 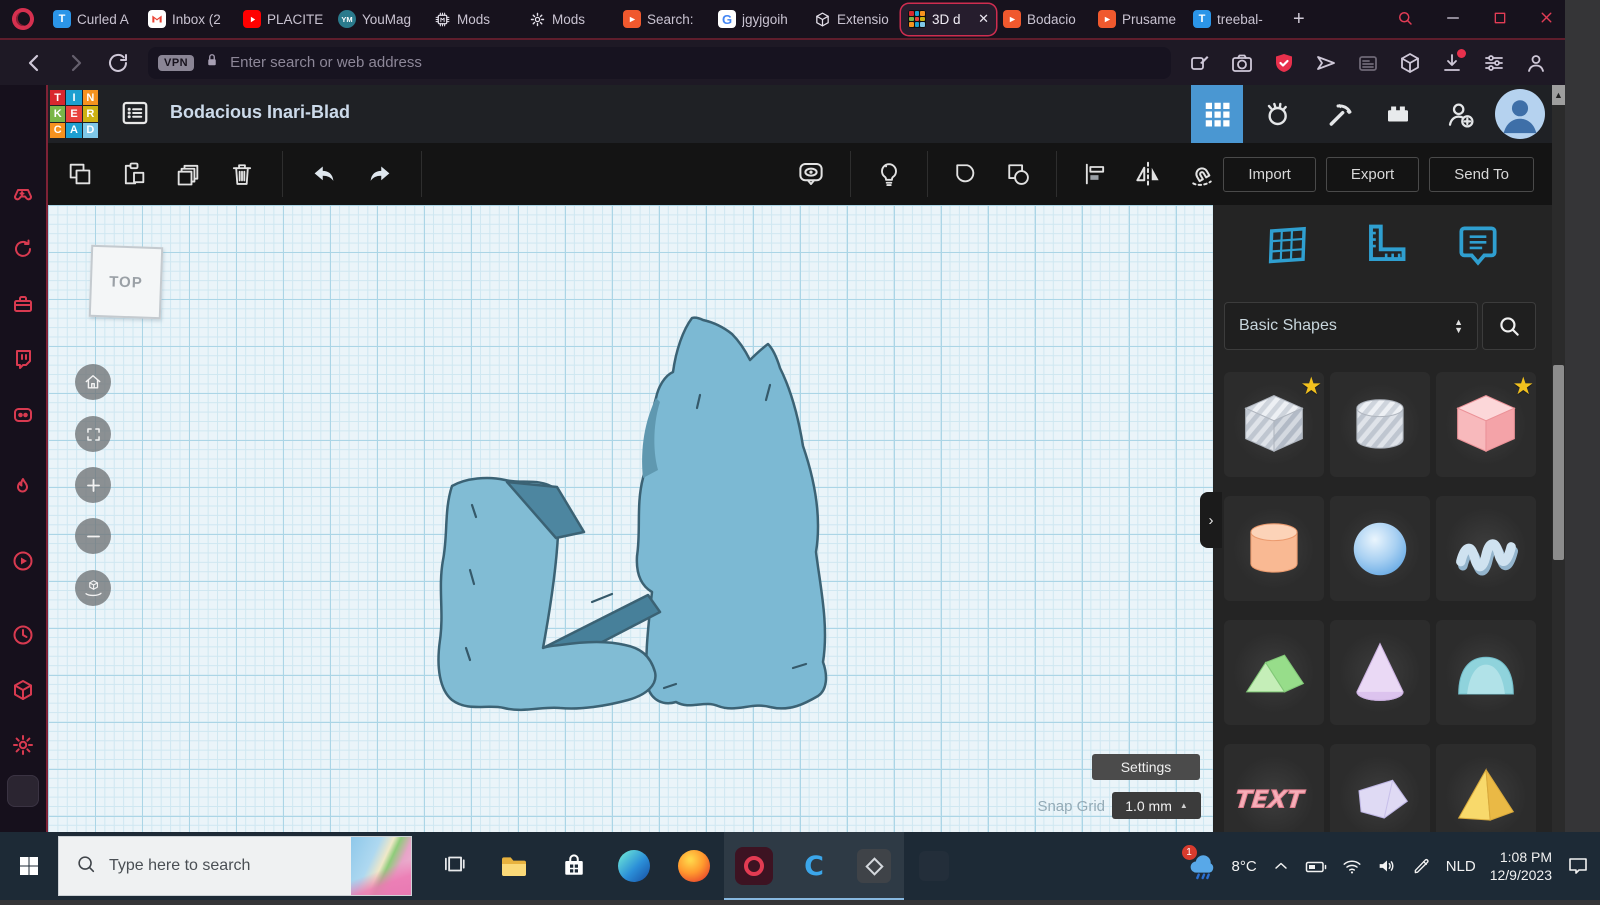 What do you see at coordinates (1398, 114) in the screenshot?
I see `header-brick-button` at bounding box center [1398, 114].